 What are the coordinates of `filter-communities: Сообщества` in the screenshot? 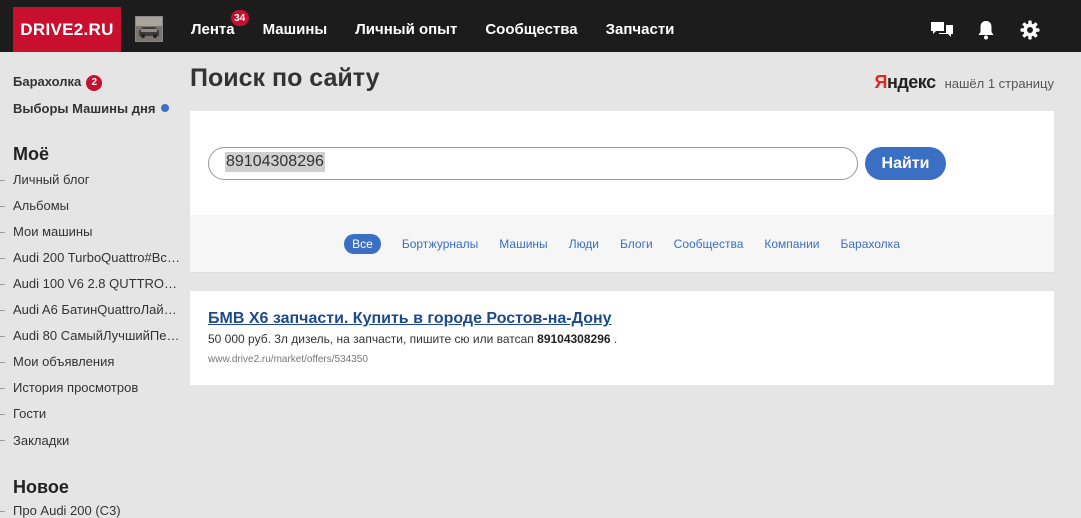 It's located at (709, 244).